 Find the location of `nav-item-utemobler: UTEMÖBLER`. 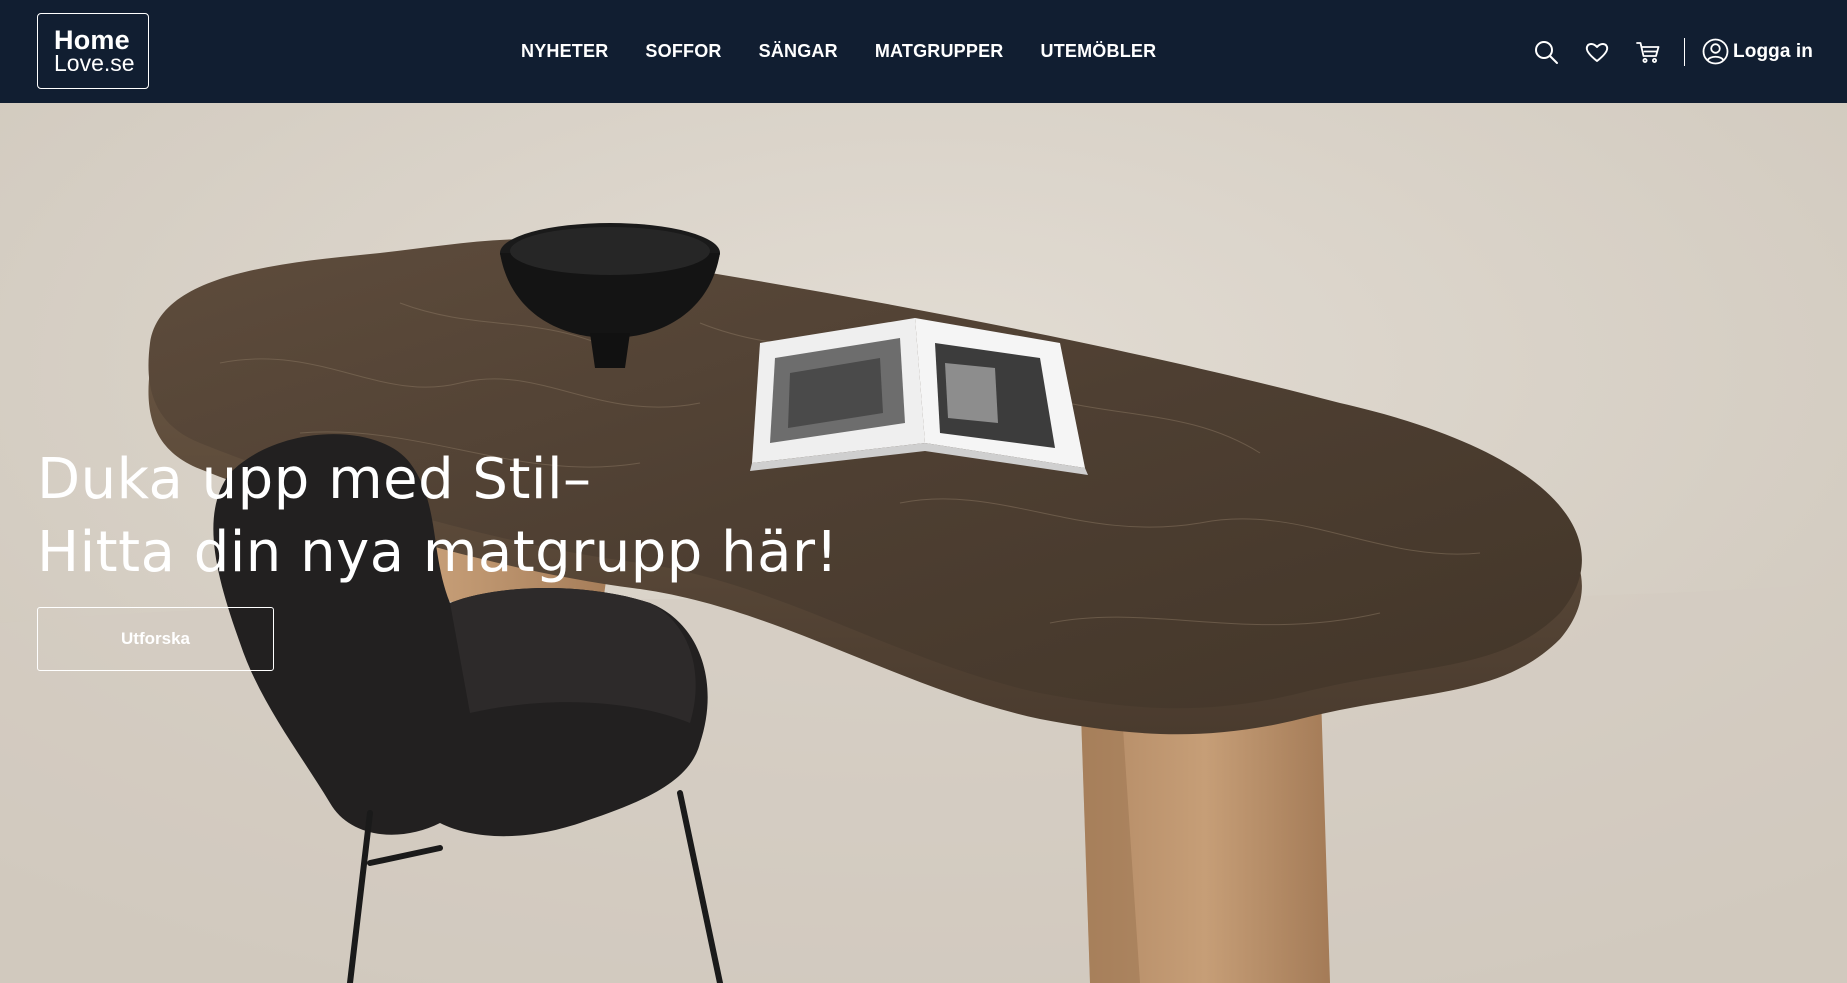

nav-item-utemobler: UTEMÖBLER is located at coordinates (1099, 51).